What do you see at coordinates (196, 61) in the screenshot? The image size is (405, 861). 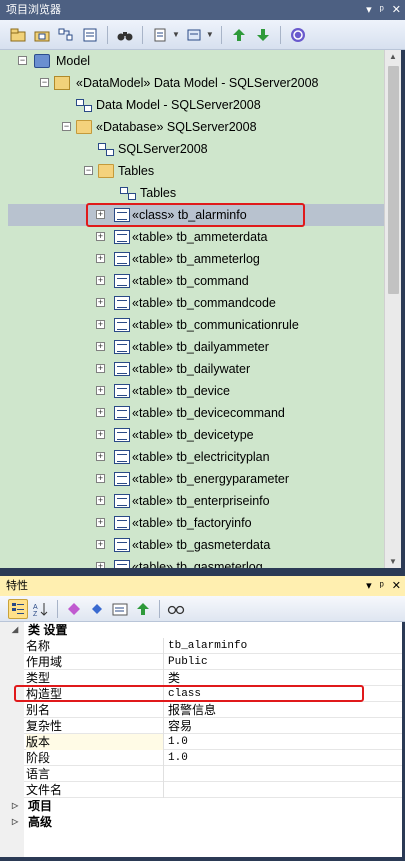 I see `tree-item: − Model` at bounding box center [196, 61].